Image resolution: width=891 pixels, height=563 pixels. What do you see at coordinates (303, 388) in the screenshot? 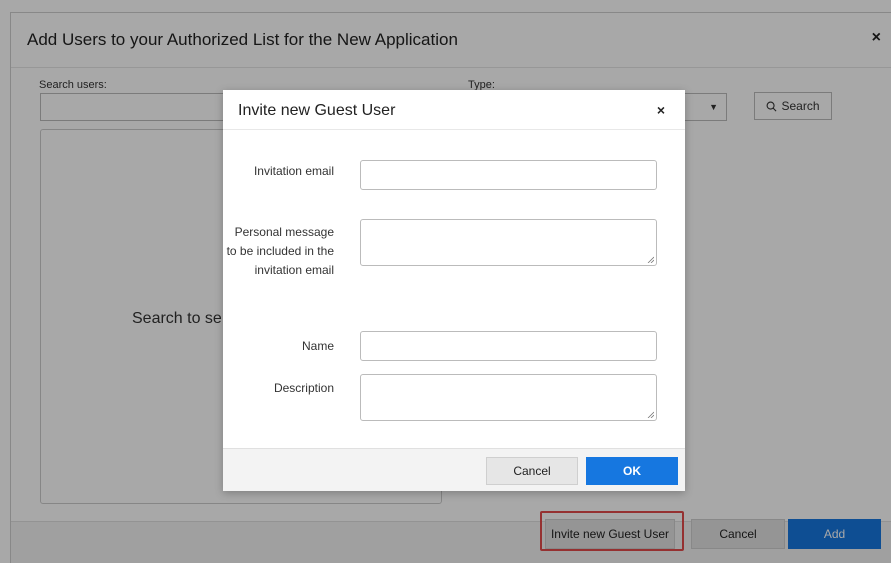
I see `description-label: Description` at bounding box center [303, 388].